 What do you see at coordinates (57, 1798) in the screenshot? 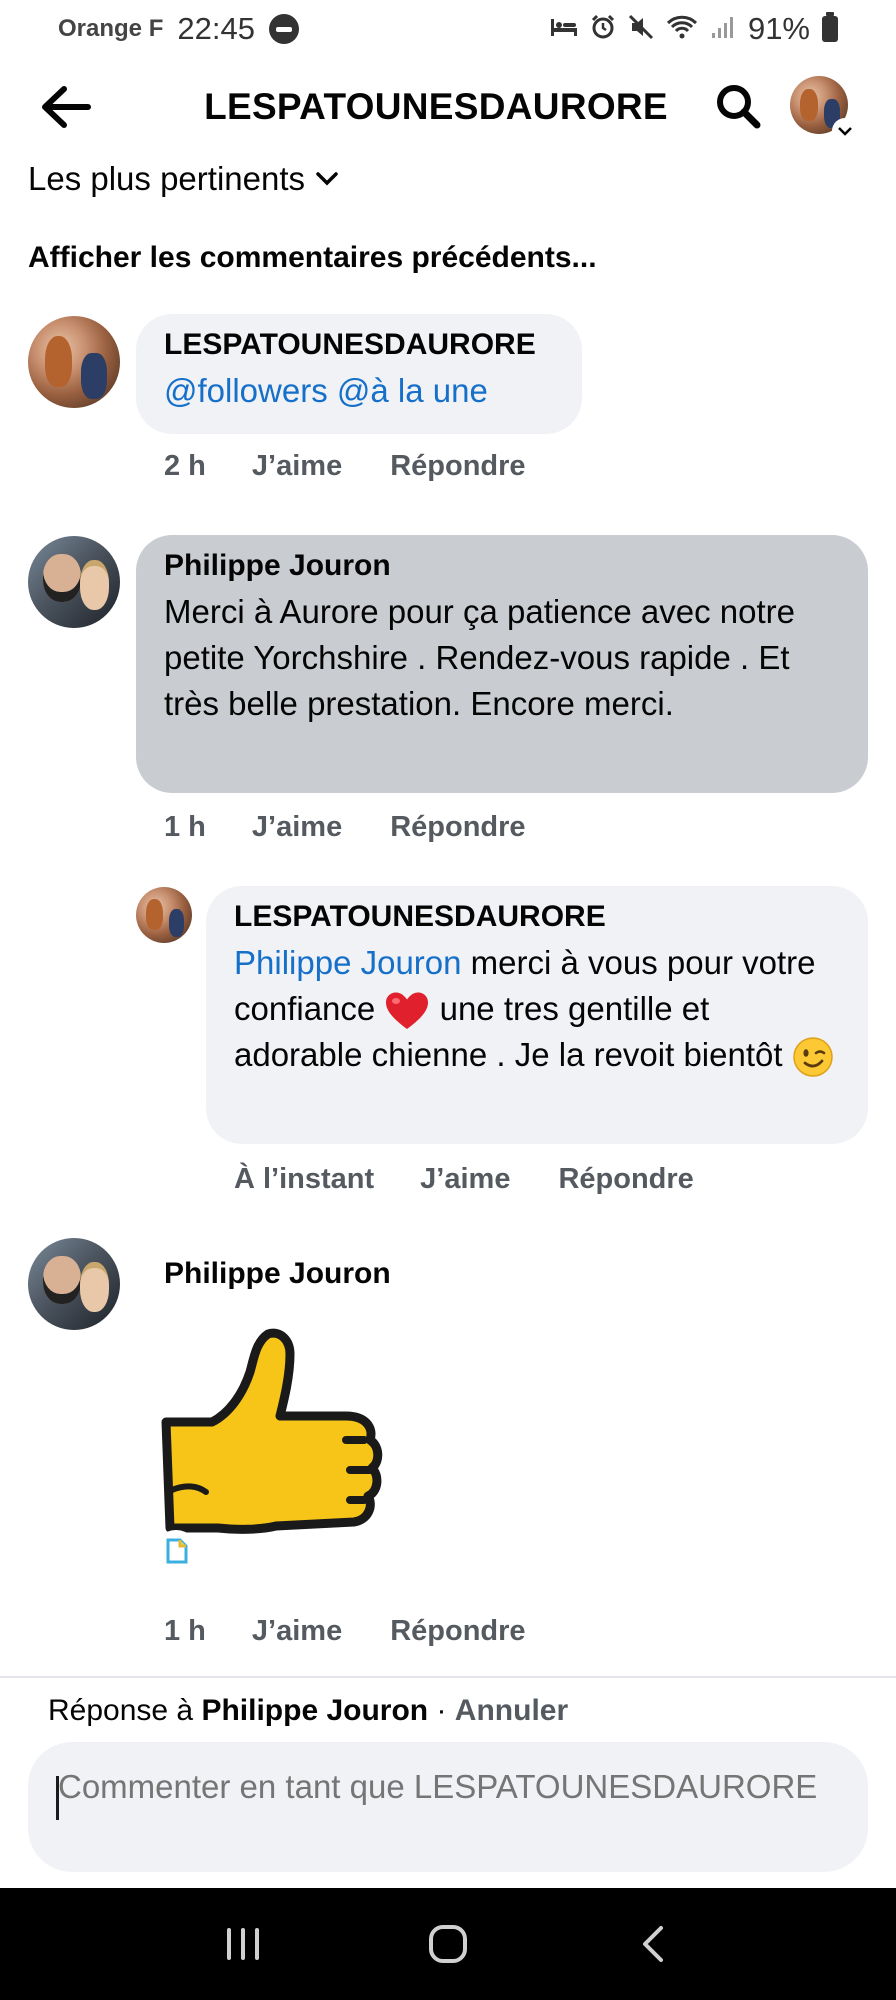
I see `text-cursor` at bounding box center [57, 1798].